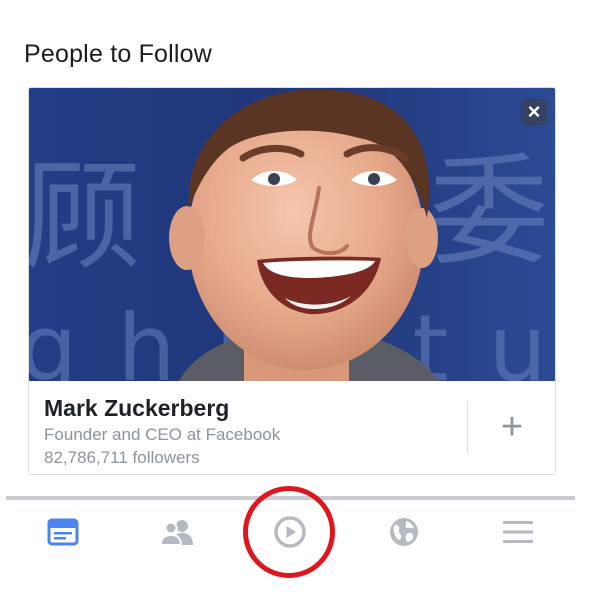 This screenshot has width=600, height=600. I want to click on tab-bar-divider, so click(290, 498).